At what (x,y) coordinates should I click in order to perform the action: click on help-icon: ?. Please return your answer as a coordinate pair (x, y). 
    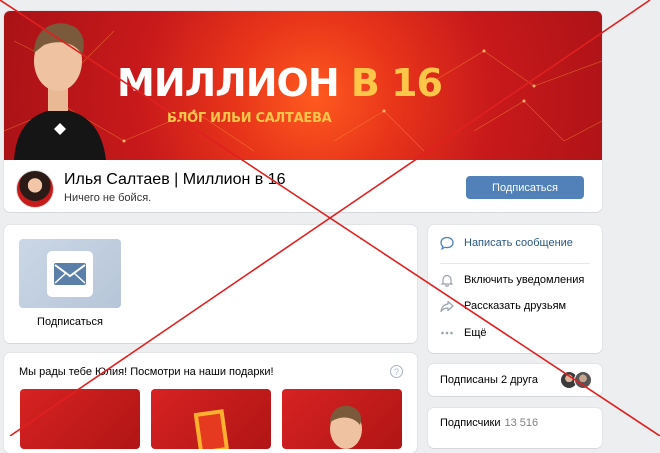
    Looking at the image, I should click on (396, 371).